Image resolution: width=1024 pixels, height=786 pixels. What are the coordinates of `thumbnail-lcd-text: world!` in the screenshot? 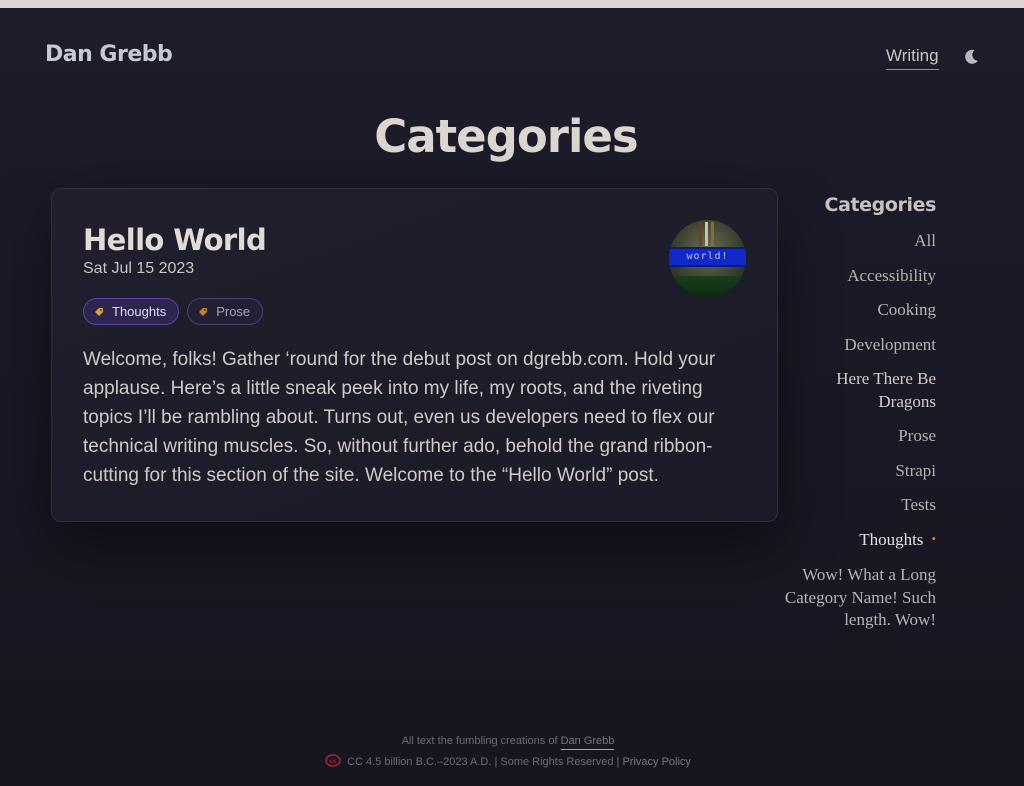 It's located at (707, 257).